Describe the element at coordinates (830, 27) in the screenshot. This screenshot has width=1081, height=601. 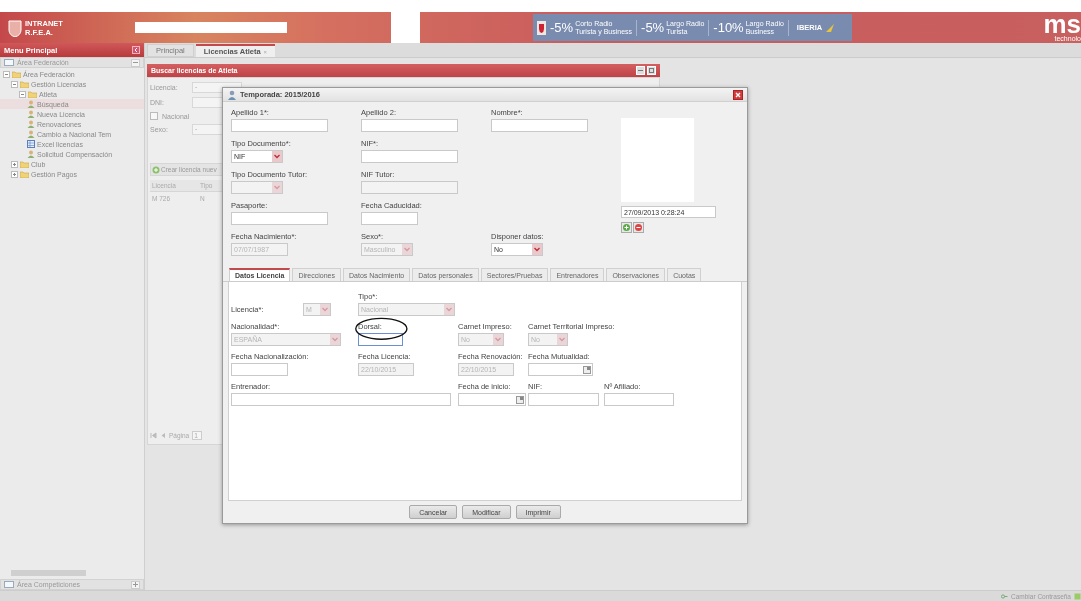
I see `wing-icon` at that location.